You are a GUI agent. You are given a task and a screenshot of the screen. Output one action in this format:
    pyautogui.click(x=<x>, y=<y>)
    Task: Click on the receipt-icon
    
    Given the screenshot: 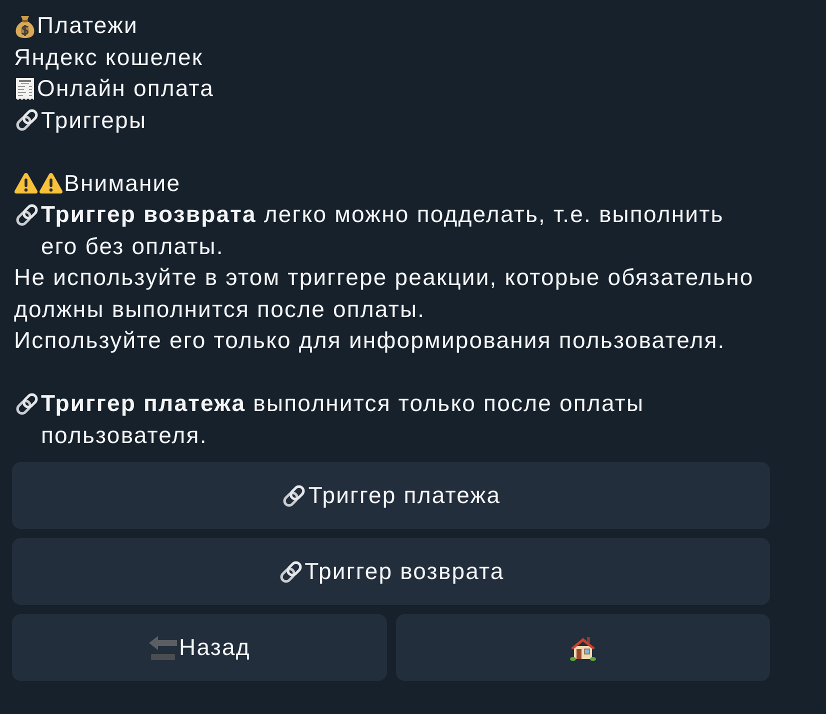 What is the action you would take?
    pyautogui.click(x=25, y=88)
    